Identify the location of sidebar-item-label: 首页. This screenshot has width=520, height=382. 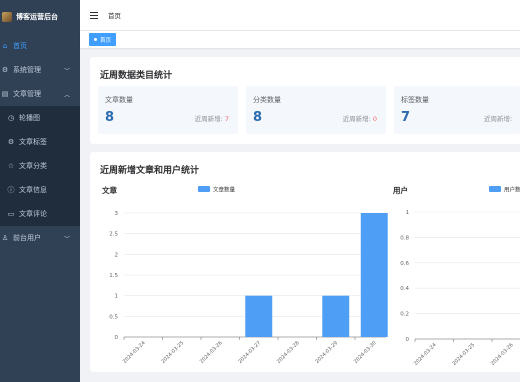
(20, 46).